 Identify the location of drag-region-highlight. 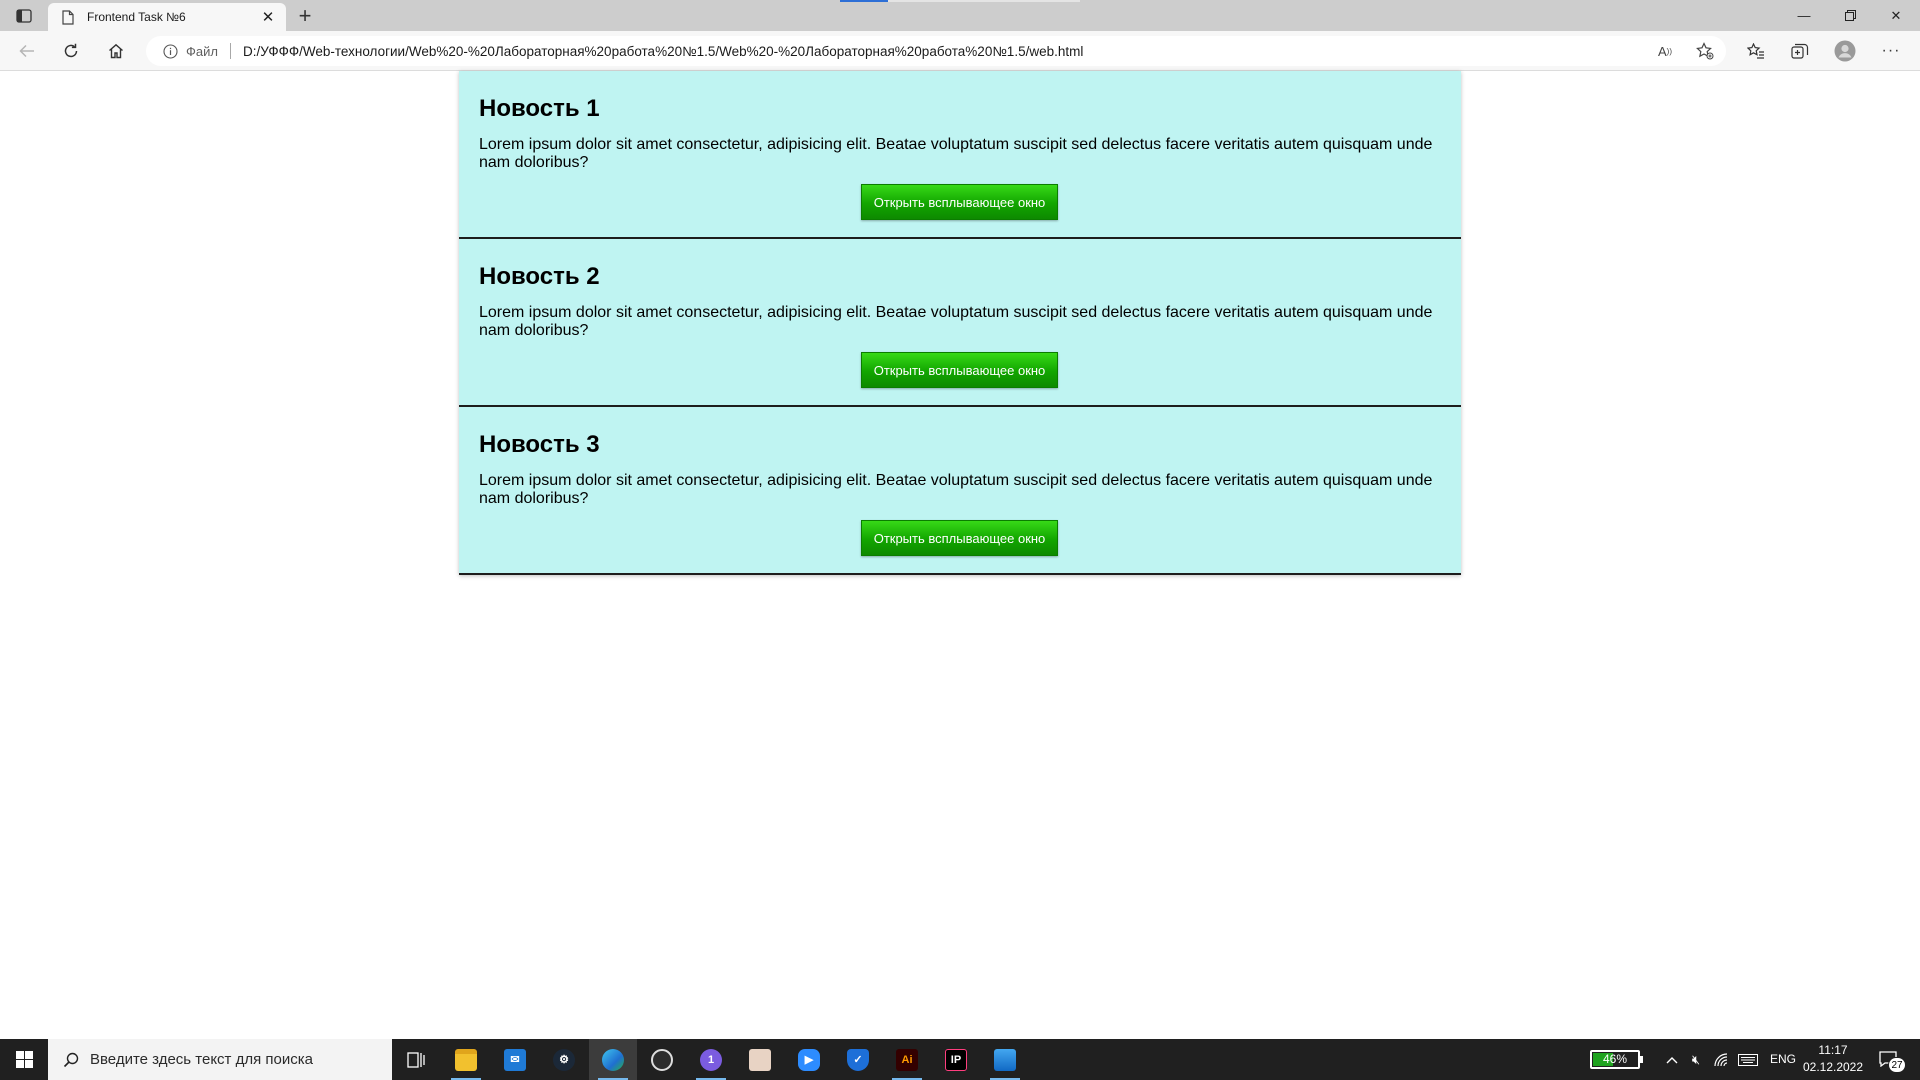
(864, 1).